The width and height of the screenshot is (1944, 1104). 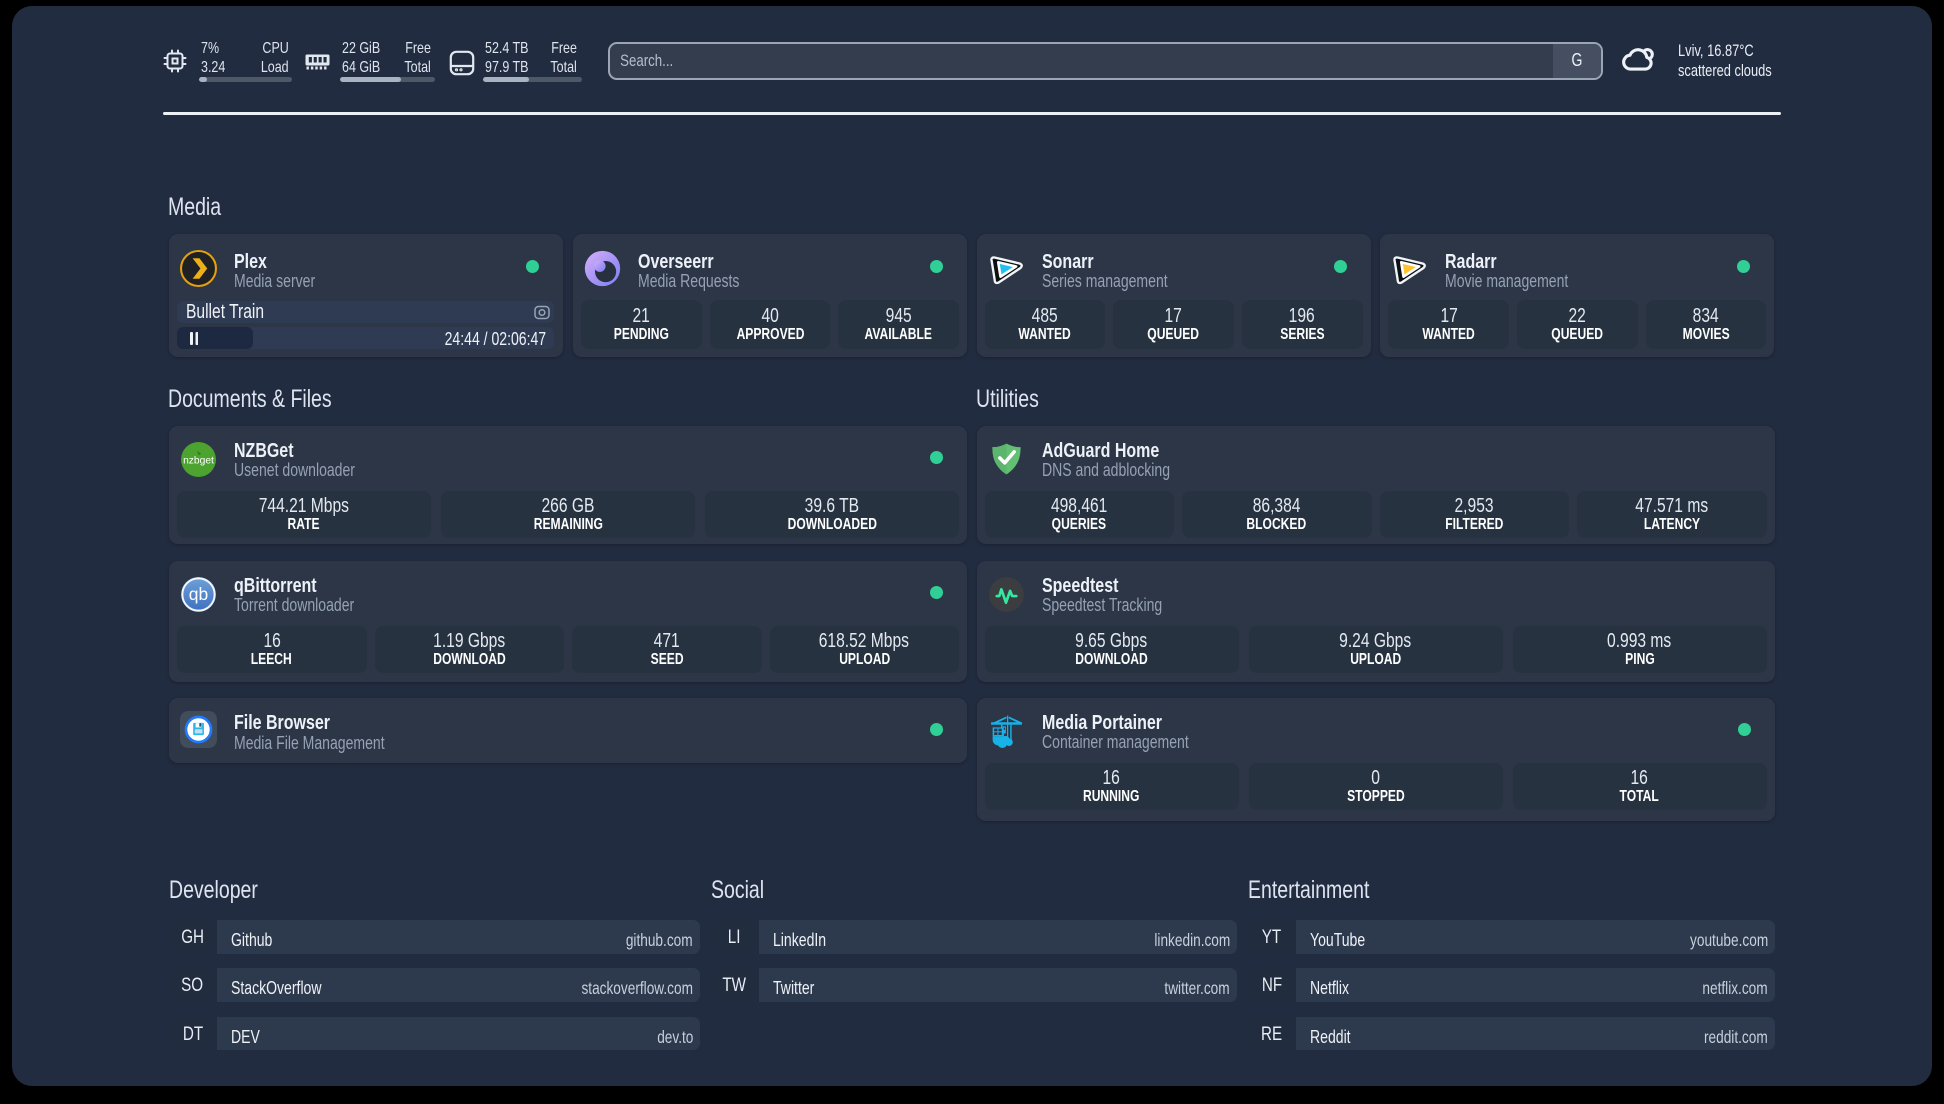 What do you see at coordinates (198, 594) in the screenshot?
I see `svg-text: qb` at bounding box center [198, 594].